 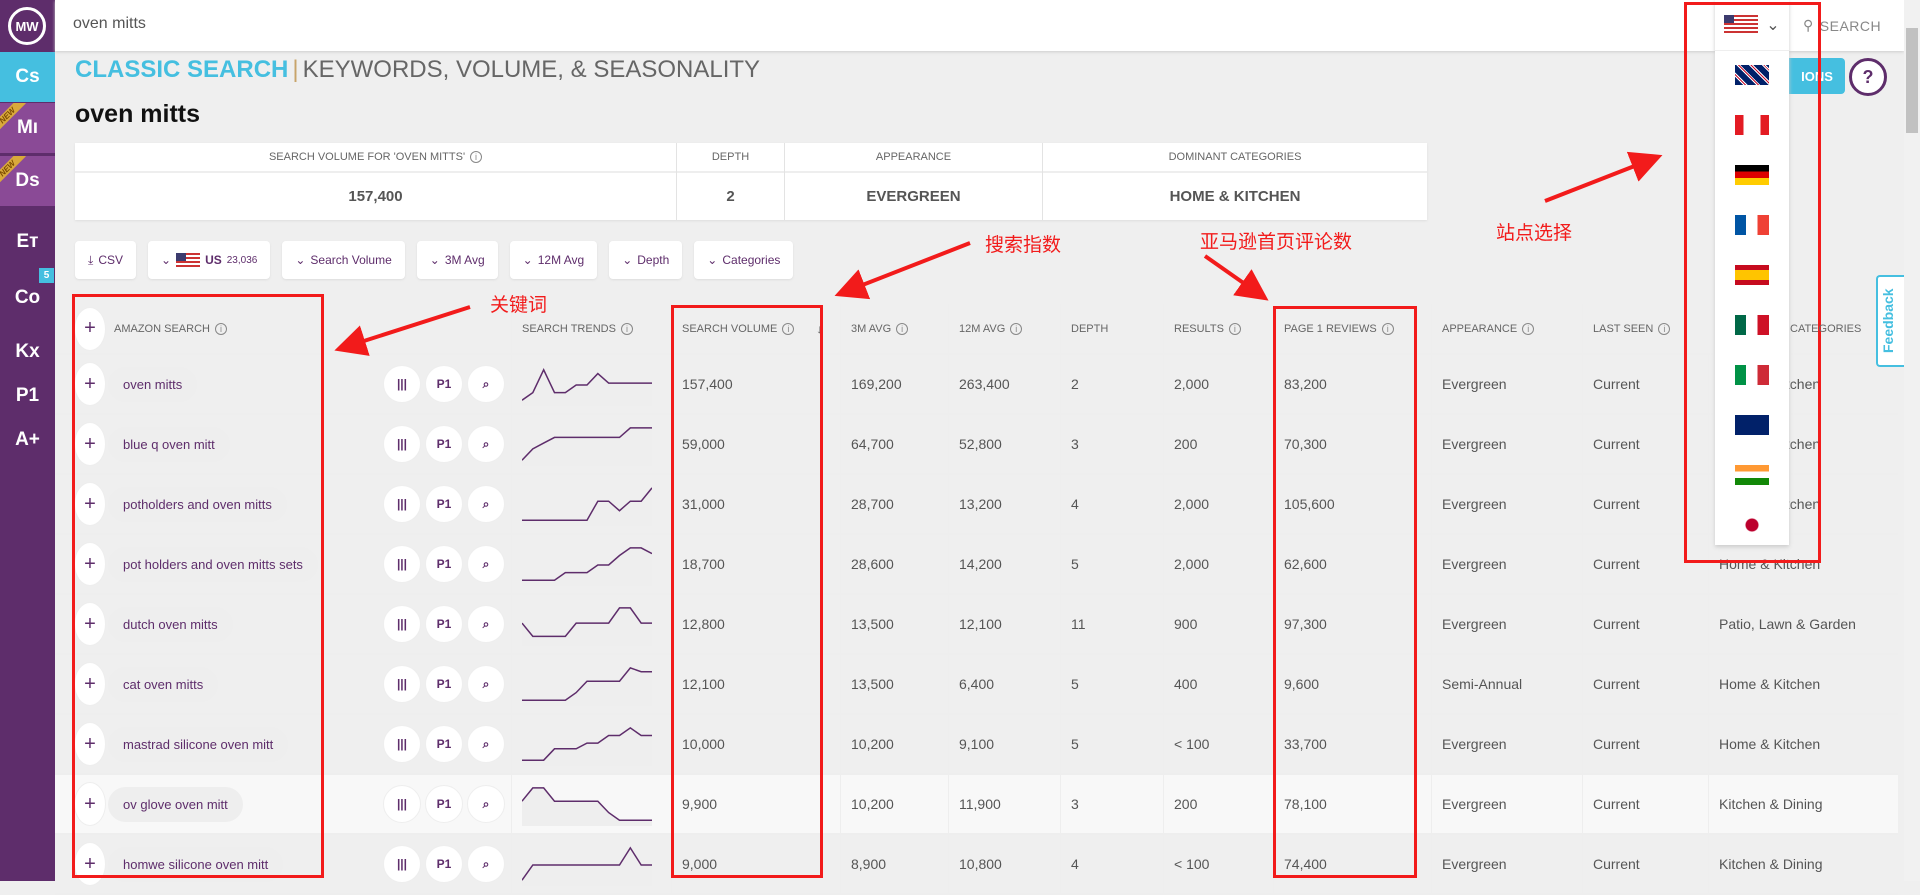 I want to click on trend-cell, so click(x=581, y=864).